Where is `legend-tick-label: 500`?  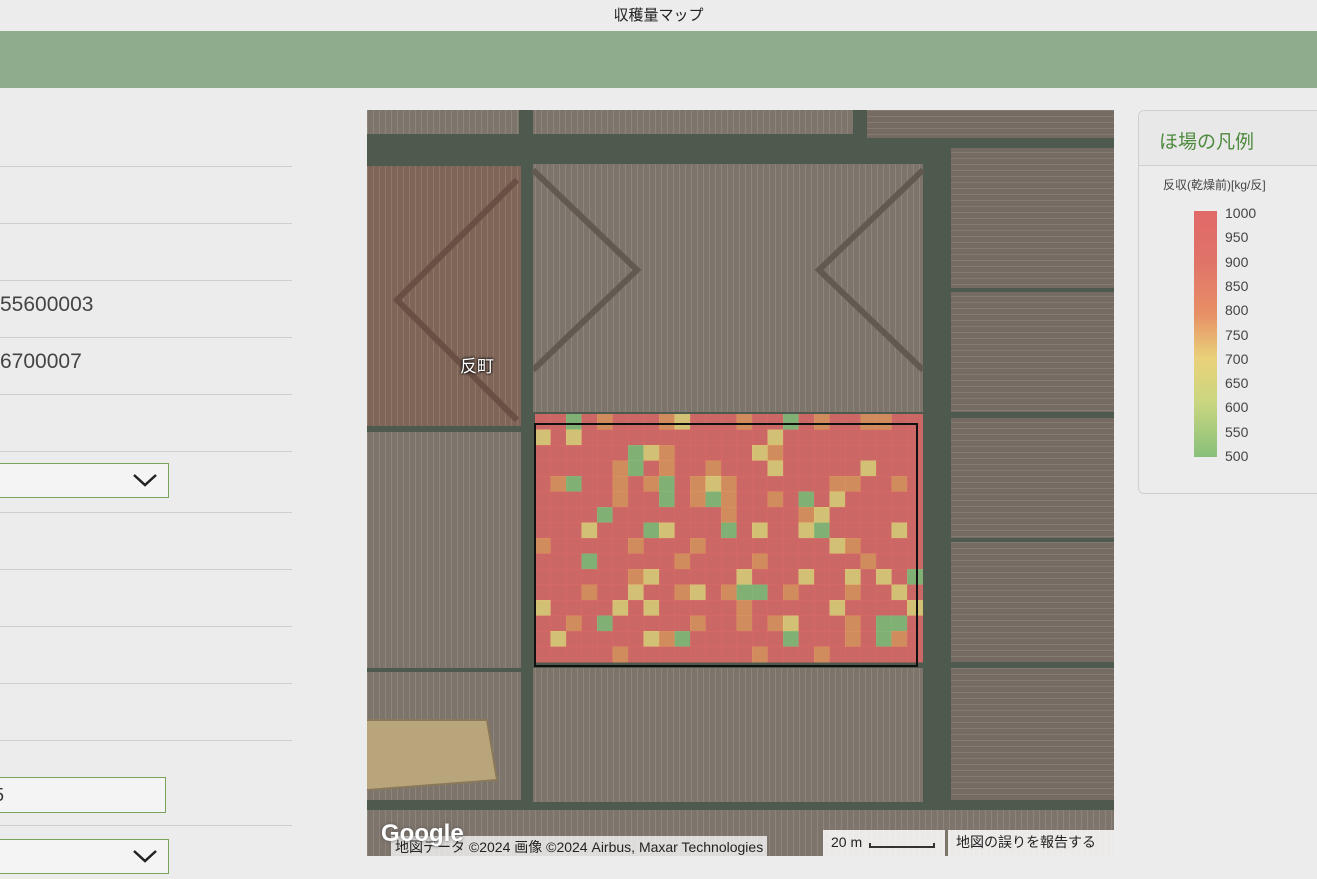 legend-tick-label: 500 is located at coordinates (1237, 456).